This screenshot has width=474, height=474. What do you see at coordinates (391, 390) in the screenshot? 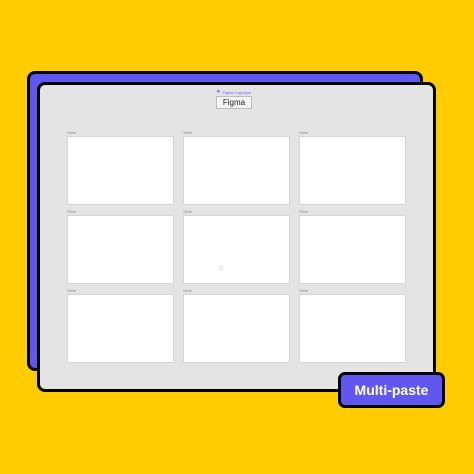
I see `multi-paste-badge: Multi-paste` at bounding box center [391, 390].